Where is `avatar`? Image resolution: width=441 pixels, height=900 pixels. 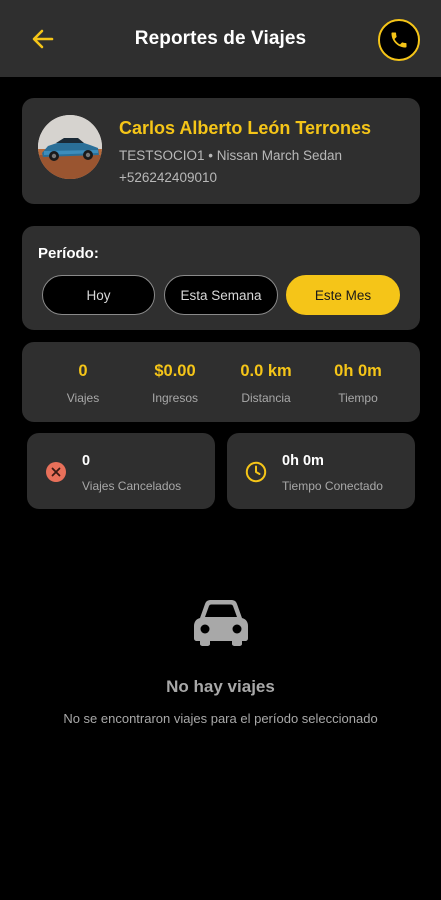 avatar is located at coordinates (70, 147).